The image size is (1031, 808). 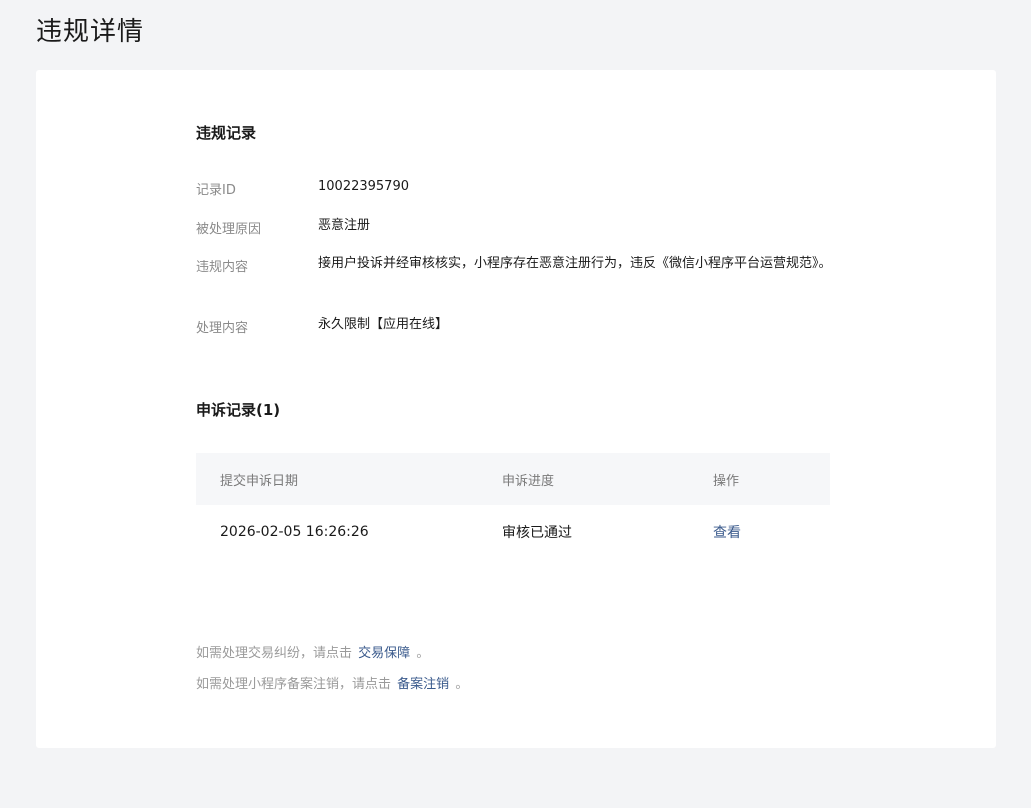 What do you see at coordinates (259, 481) in the screenshot?
I see `column-header-date: 提交申诉日期` at bounding box center [259, 481].